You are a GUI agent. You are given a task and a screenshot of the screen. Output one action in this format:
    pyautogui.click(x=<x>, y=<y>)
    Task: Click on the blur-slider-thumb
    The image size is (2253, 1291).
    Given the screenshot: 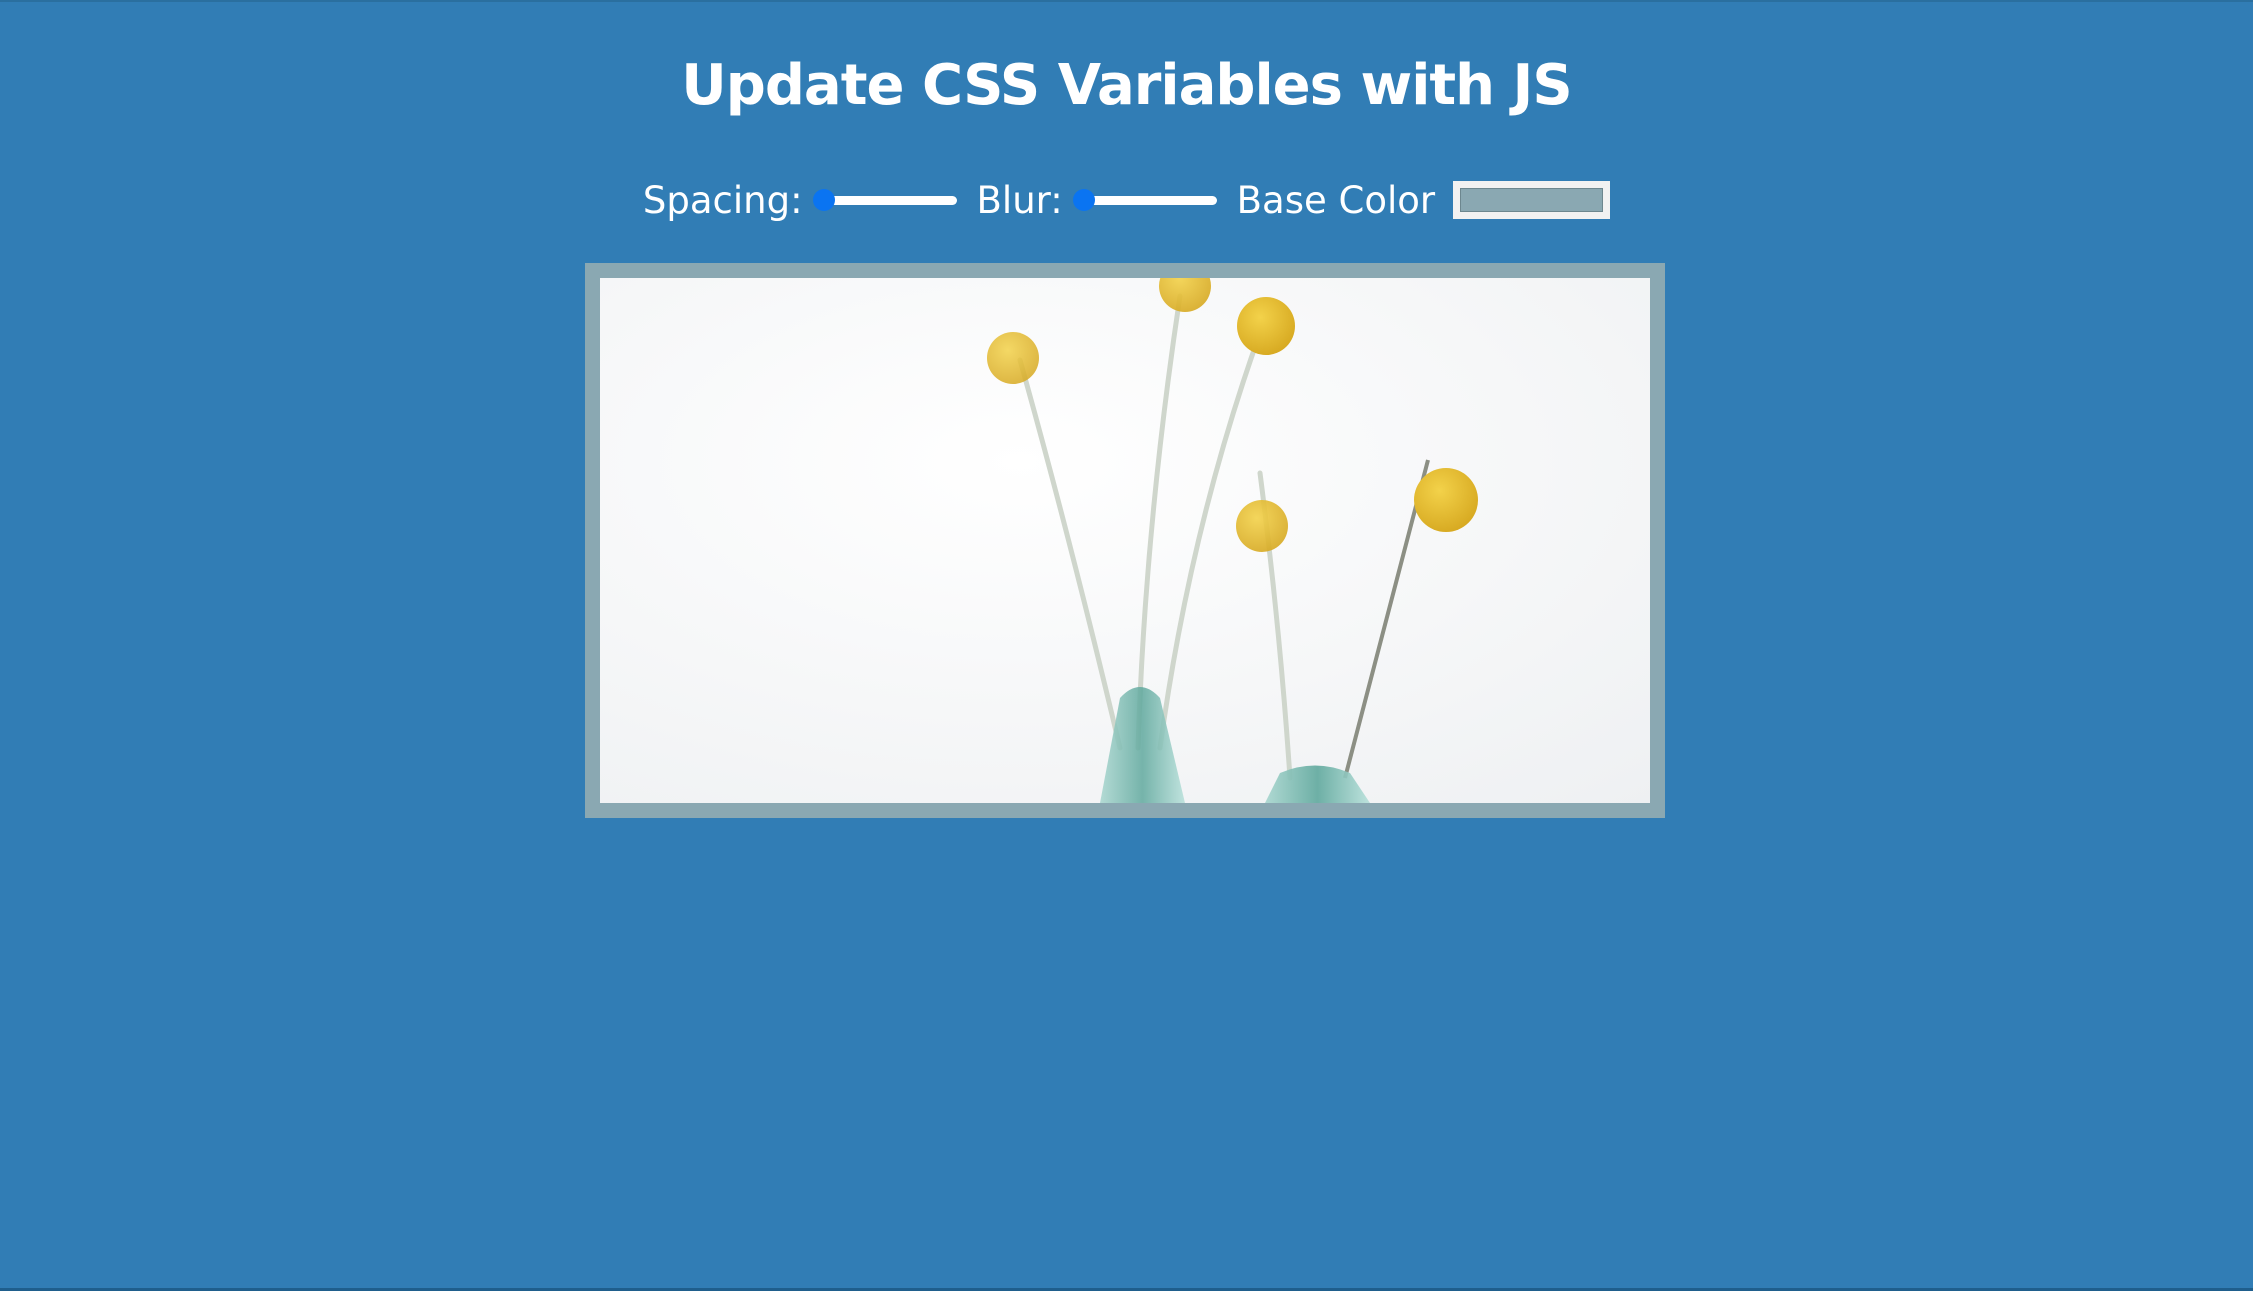 What is the action you would take?
    pyautogui.click(x=1083, y=200)
    